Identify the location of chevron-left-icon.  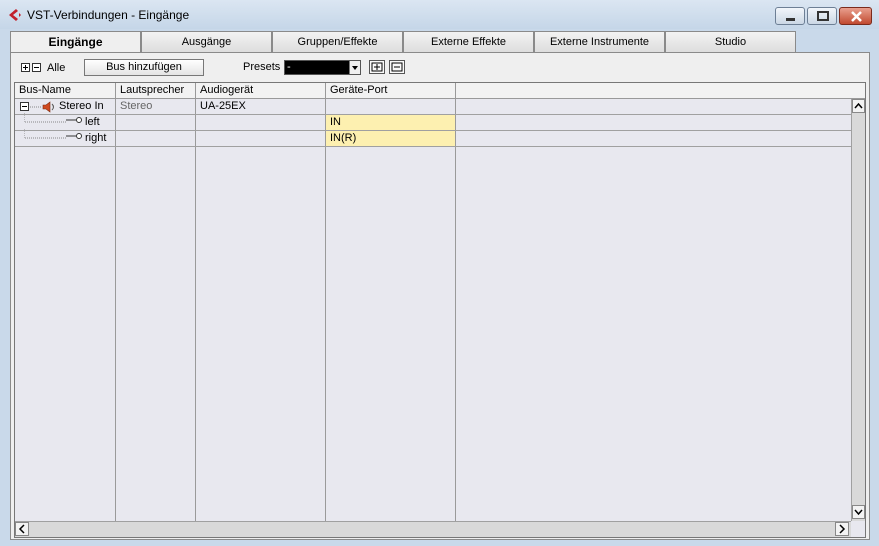
(21, 529).